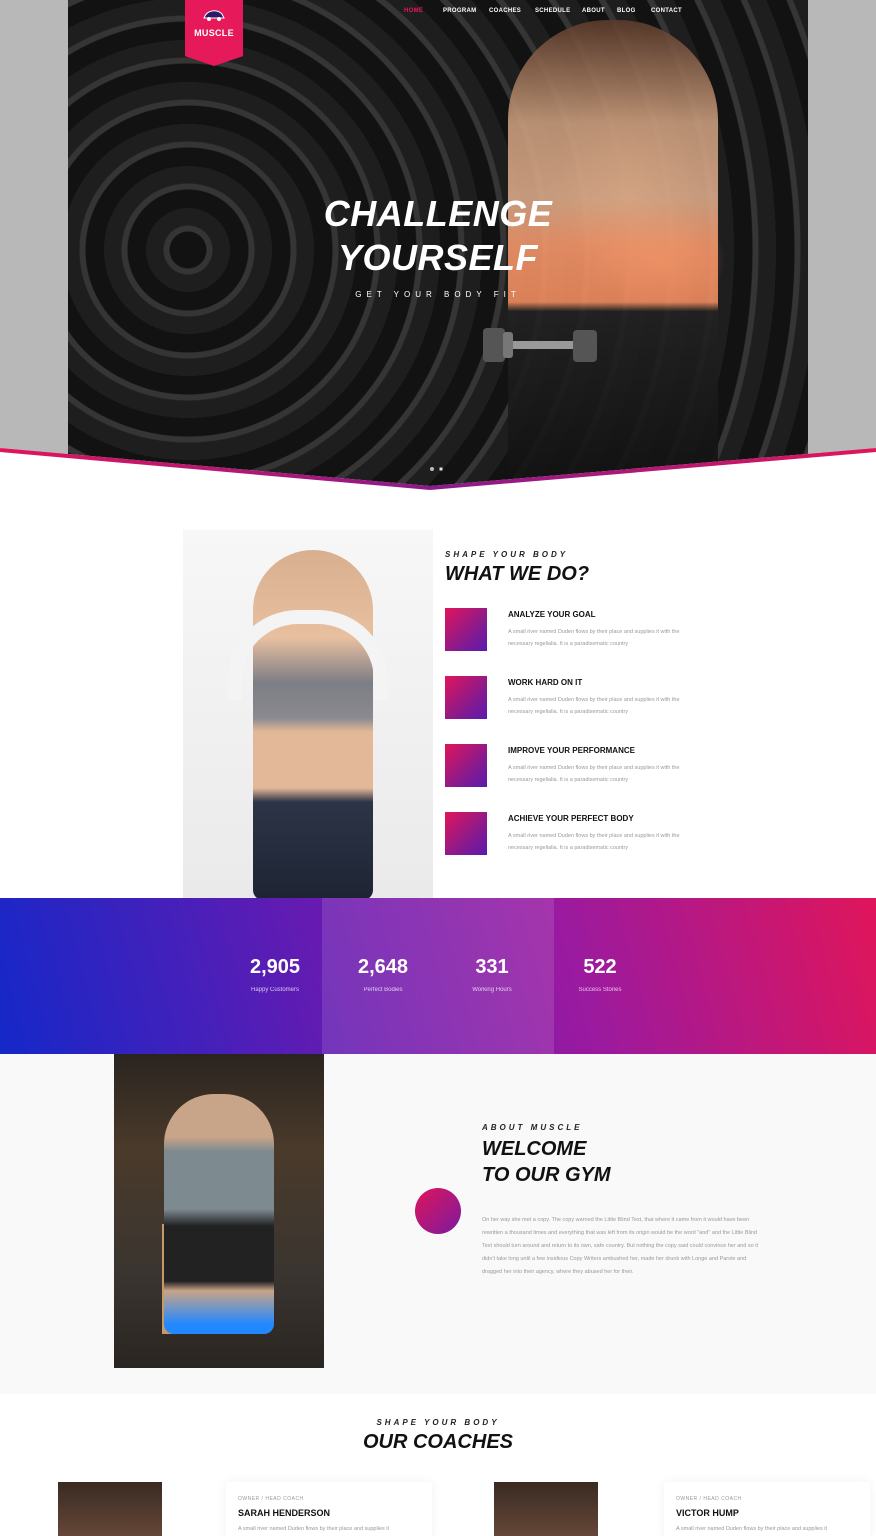 This screenshot has width=876, height=1536. Describe the element at coordinates (534, 1149) in the screenshot. I see `about-title-line1: WELCOME` at that location.